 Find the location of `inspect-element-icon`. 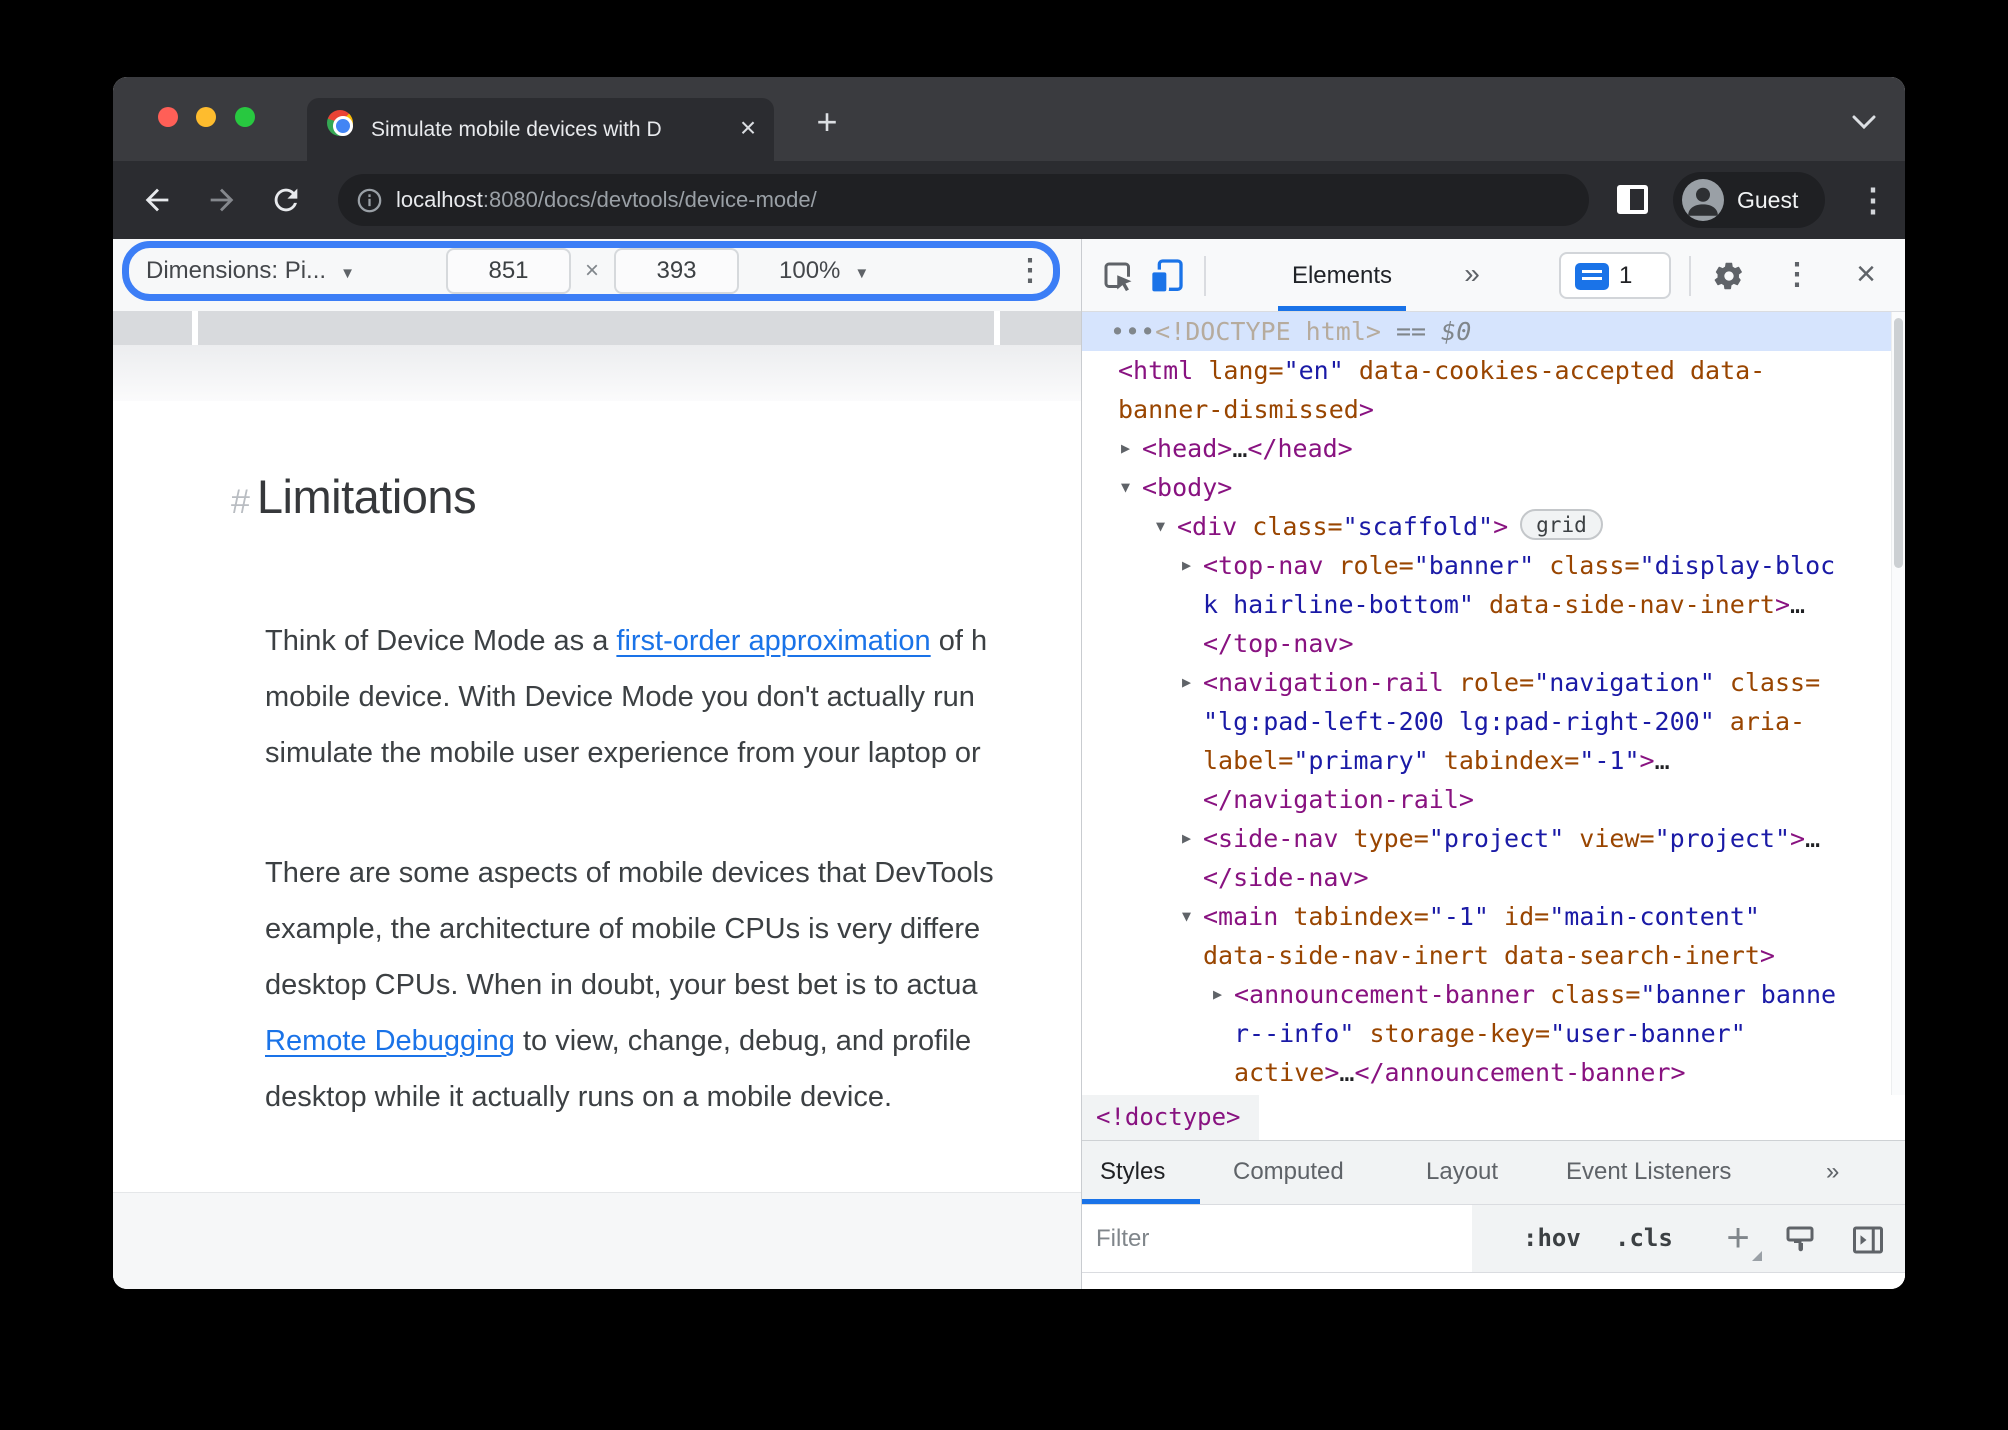

inspect-element-icon is located at coordinates (1118, 278).